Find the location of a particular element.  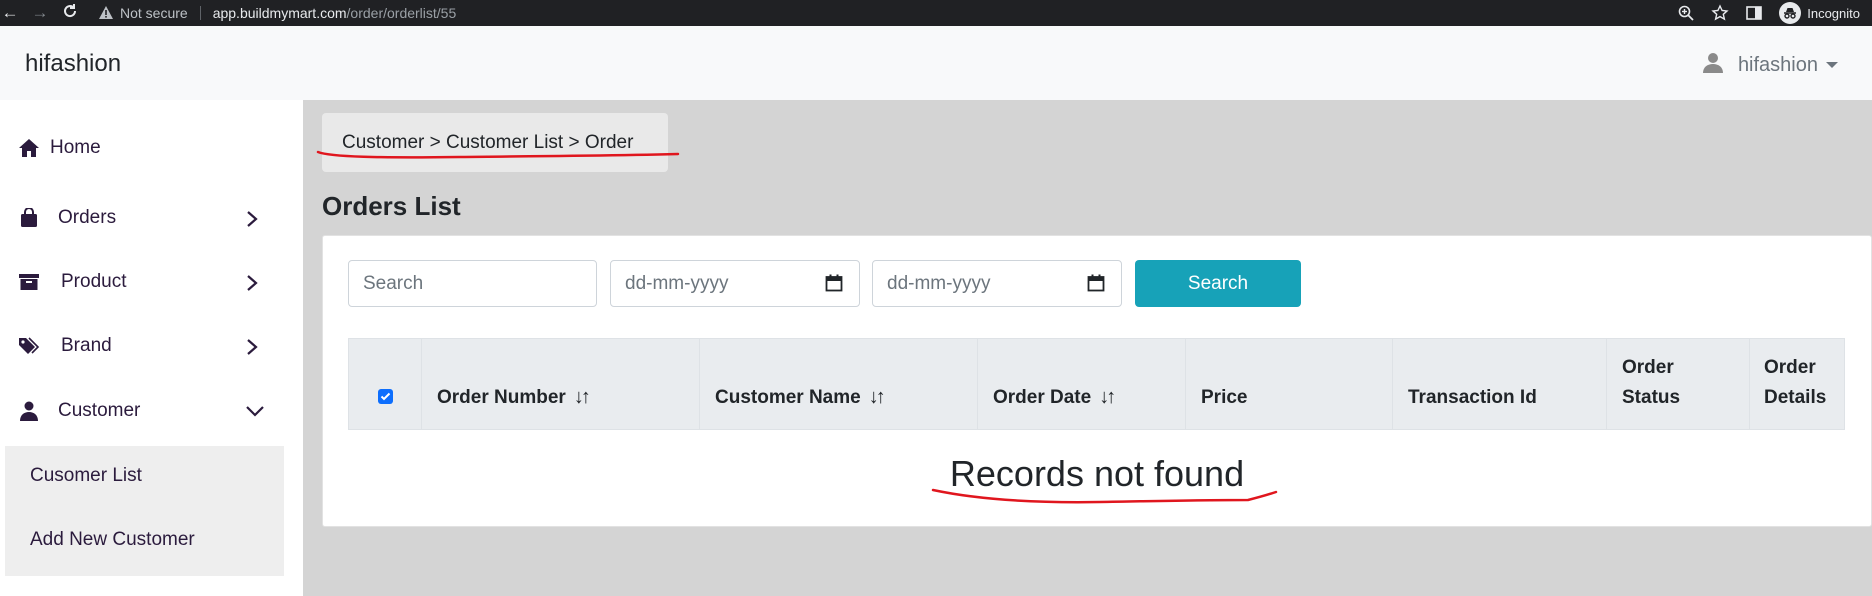

submenu-item-add-new-customer: Add New Customer is located at coordinates (112, 540).